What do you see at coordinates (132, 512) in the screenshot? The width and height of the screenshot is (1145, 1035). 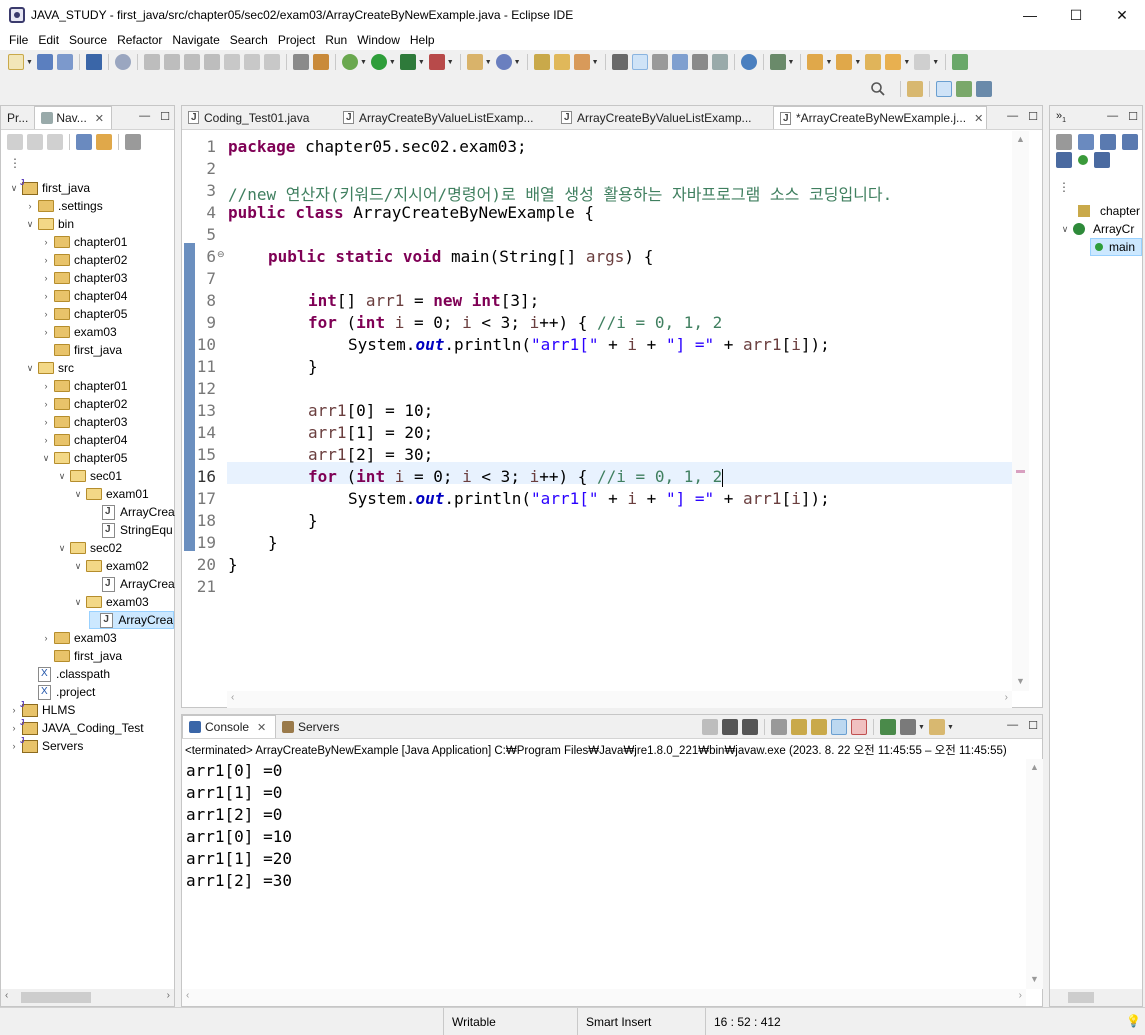 I see `tree-item: ArrayCrea` at bounding box center [132, 512].